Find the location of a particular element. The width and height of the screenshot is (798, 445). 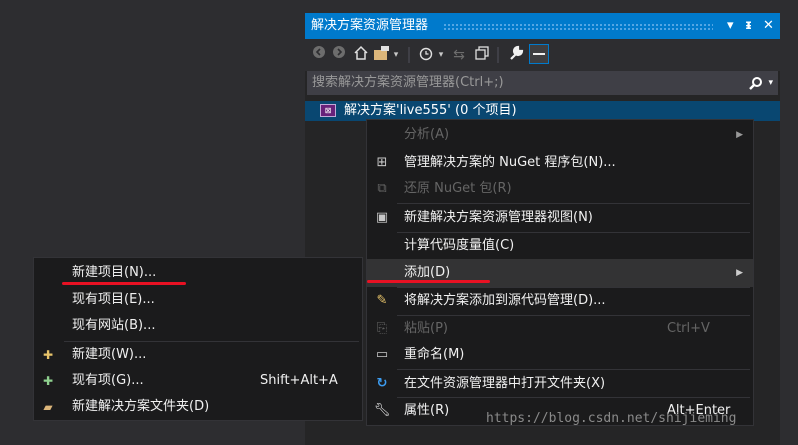

wrench-icon: 🔧︎ is located at coordinates (382, 410).